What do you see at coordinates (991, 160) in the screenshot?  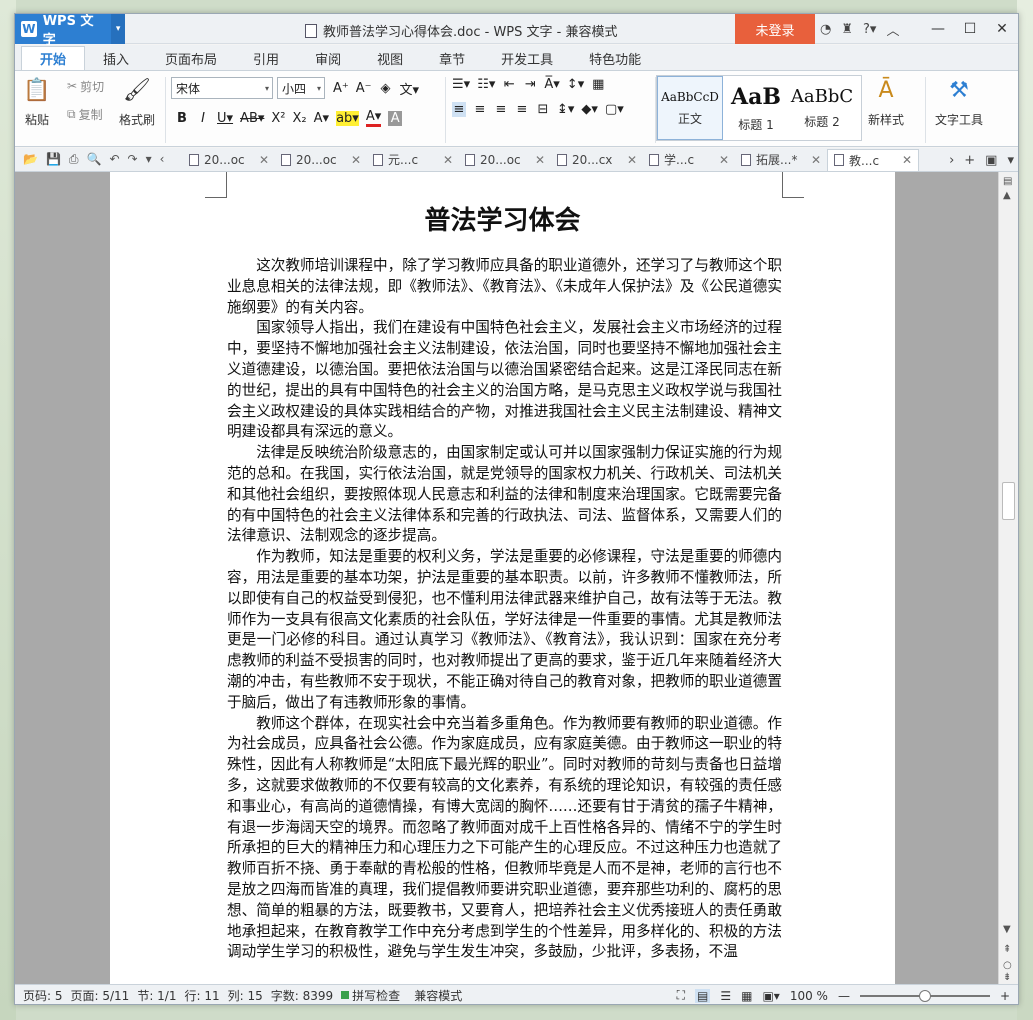 I see `tab-list-icon: ▣` at bounding box center [991, 160].